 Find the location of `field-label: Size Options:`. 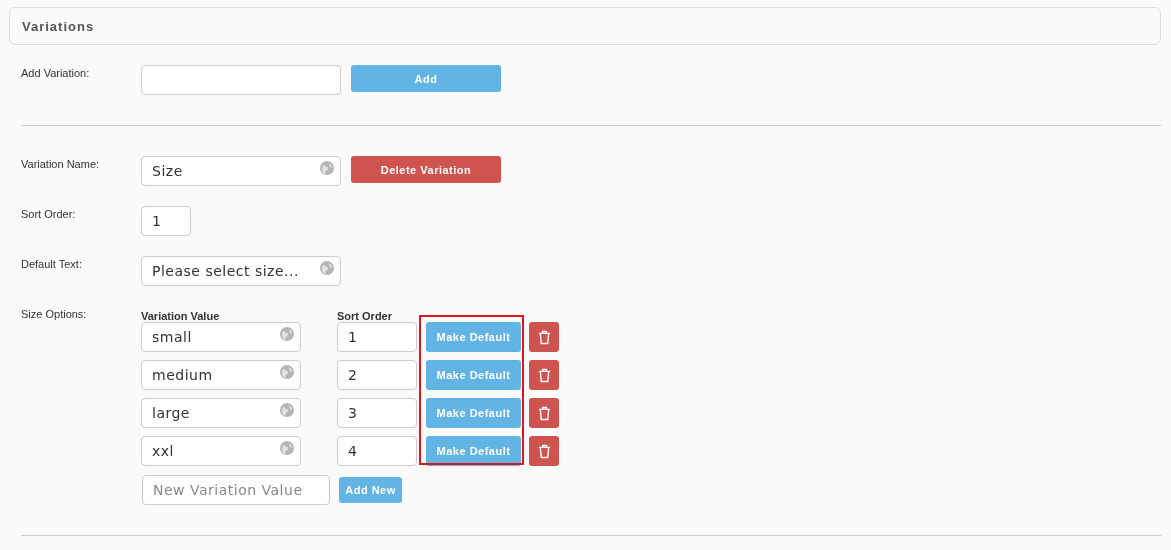

field-label: Size Options: is located at coordinates (54, 314).